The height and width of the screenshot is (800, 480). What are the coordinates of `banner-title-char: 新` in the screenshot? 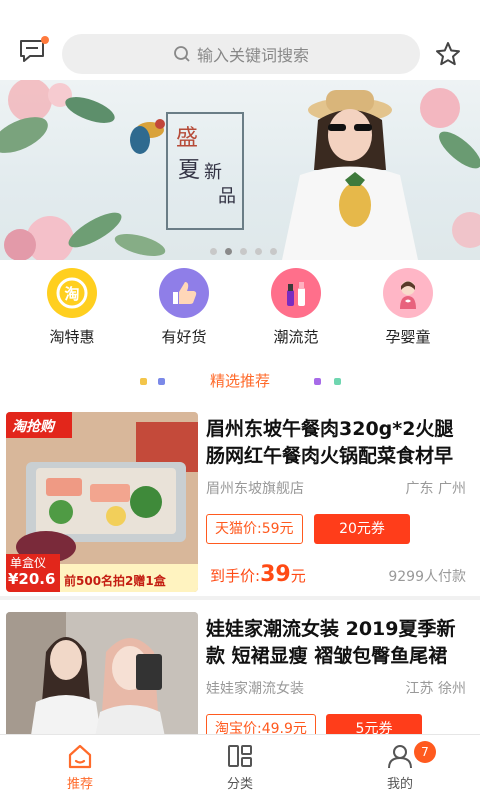 It's located at (213, 172).